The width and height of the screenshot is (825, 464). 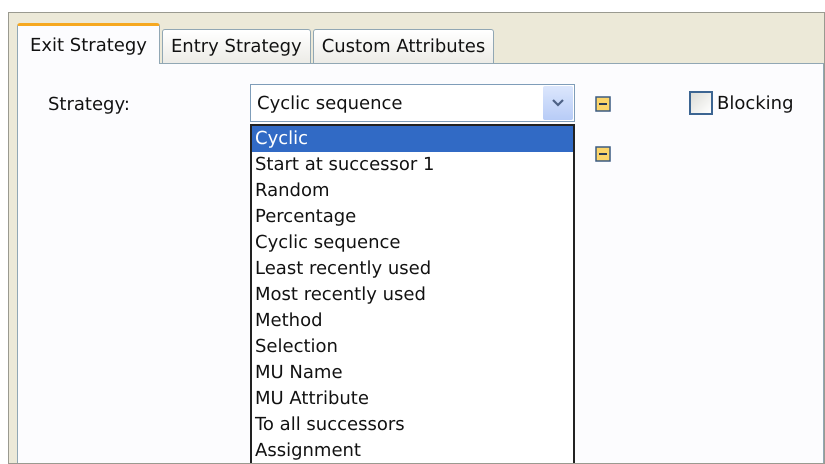 I want to click on tab: Custom Attributes, so click(x=403, y=46).